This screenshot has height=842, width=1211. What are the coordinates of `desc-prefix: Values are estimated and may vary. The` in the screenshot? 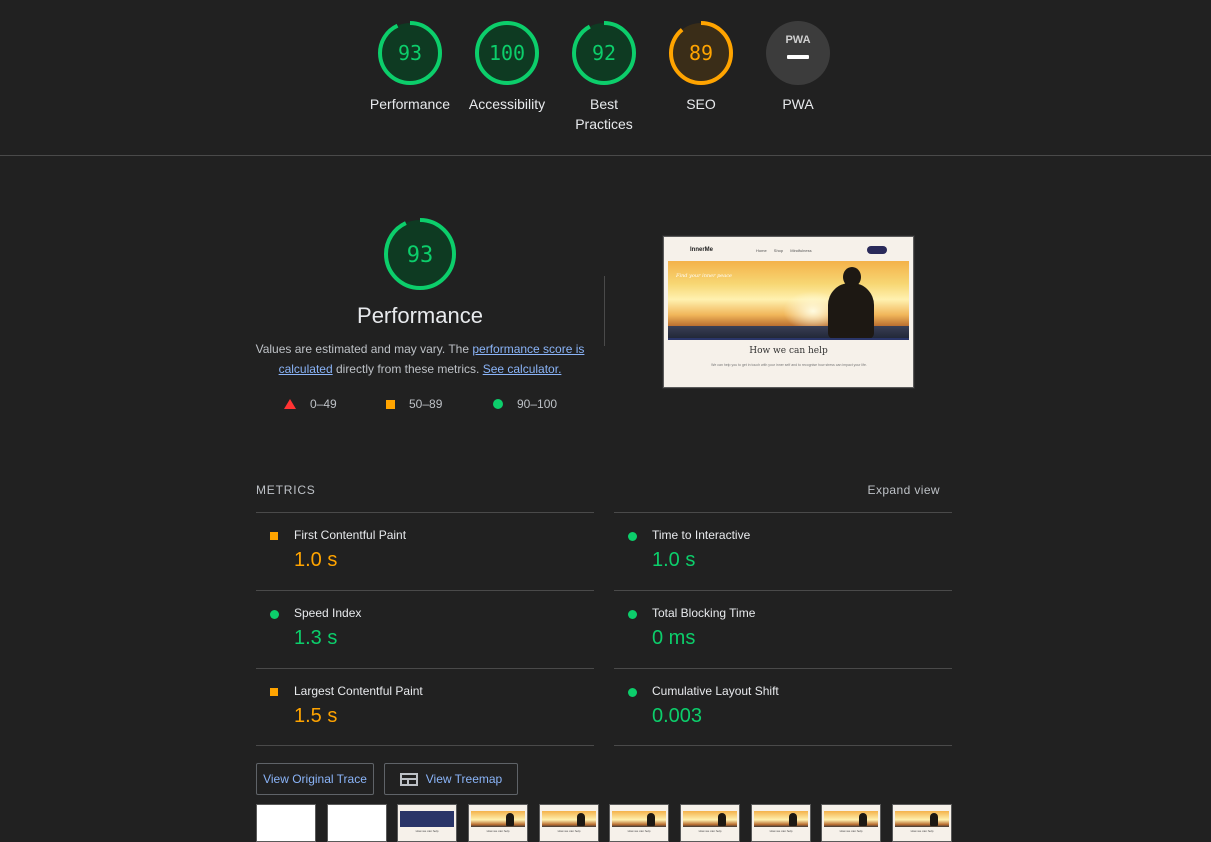 It's located at (364, 349).